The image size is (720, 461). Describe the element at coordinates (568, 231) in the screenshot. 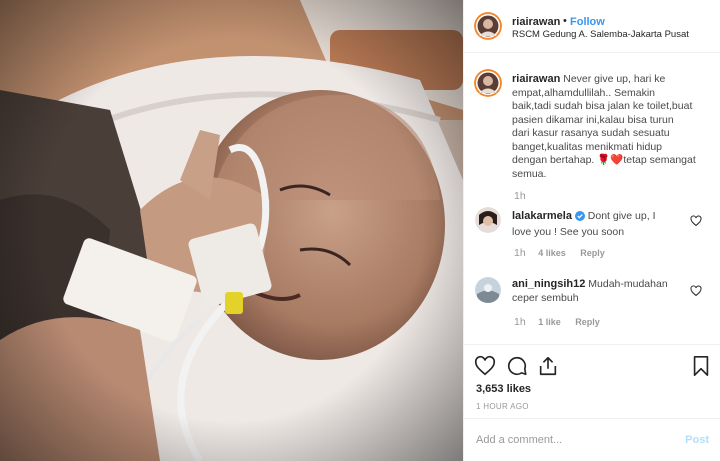

I see `comment-body: love you ! See you soon` at that location.